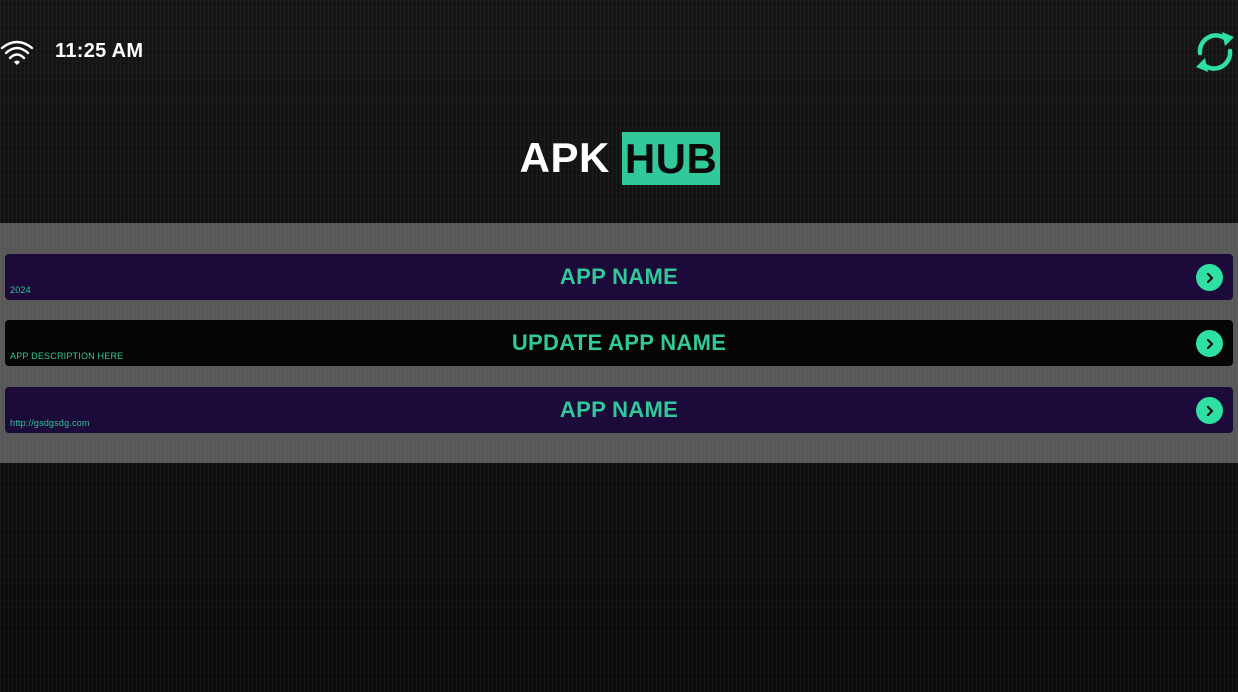  Describe the element at coordinates (619, 158) in the screenshot. I see `app-logo: APK HUB` at that location.